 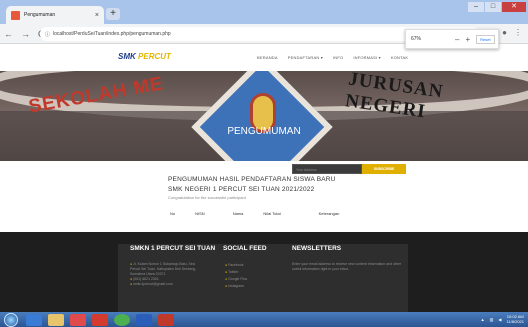 I want to click on clock-date: 11/8/2021, so click(x=516, y=321).